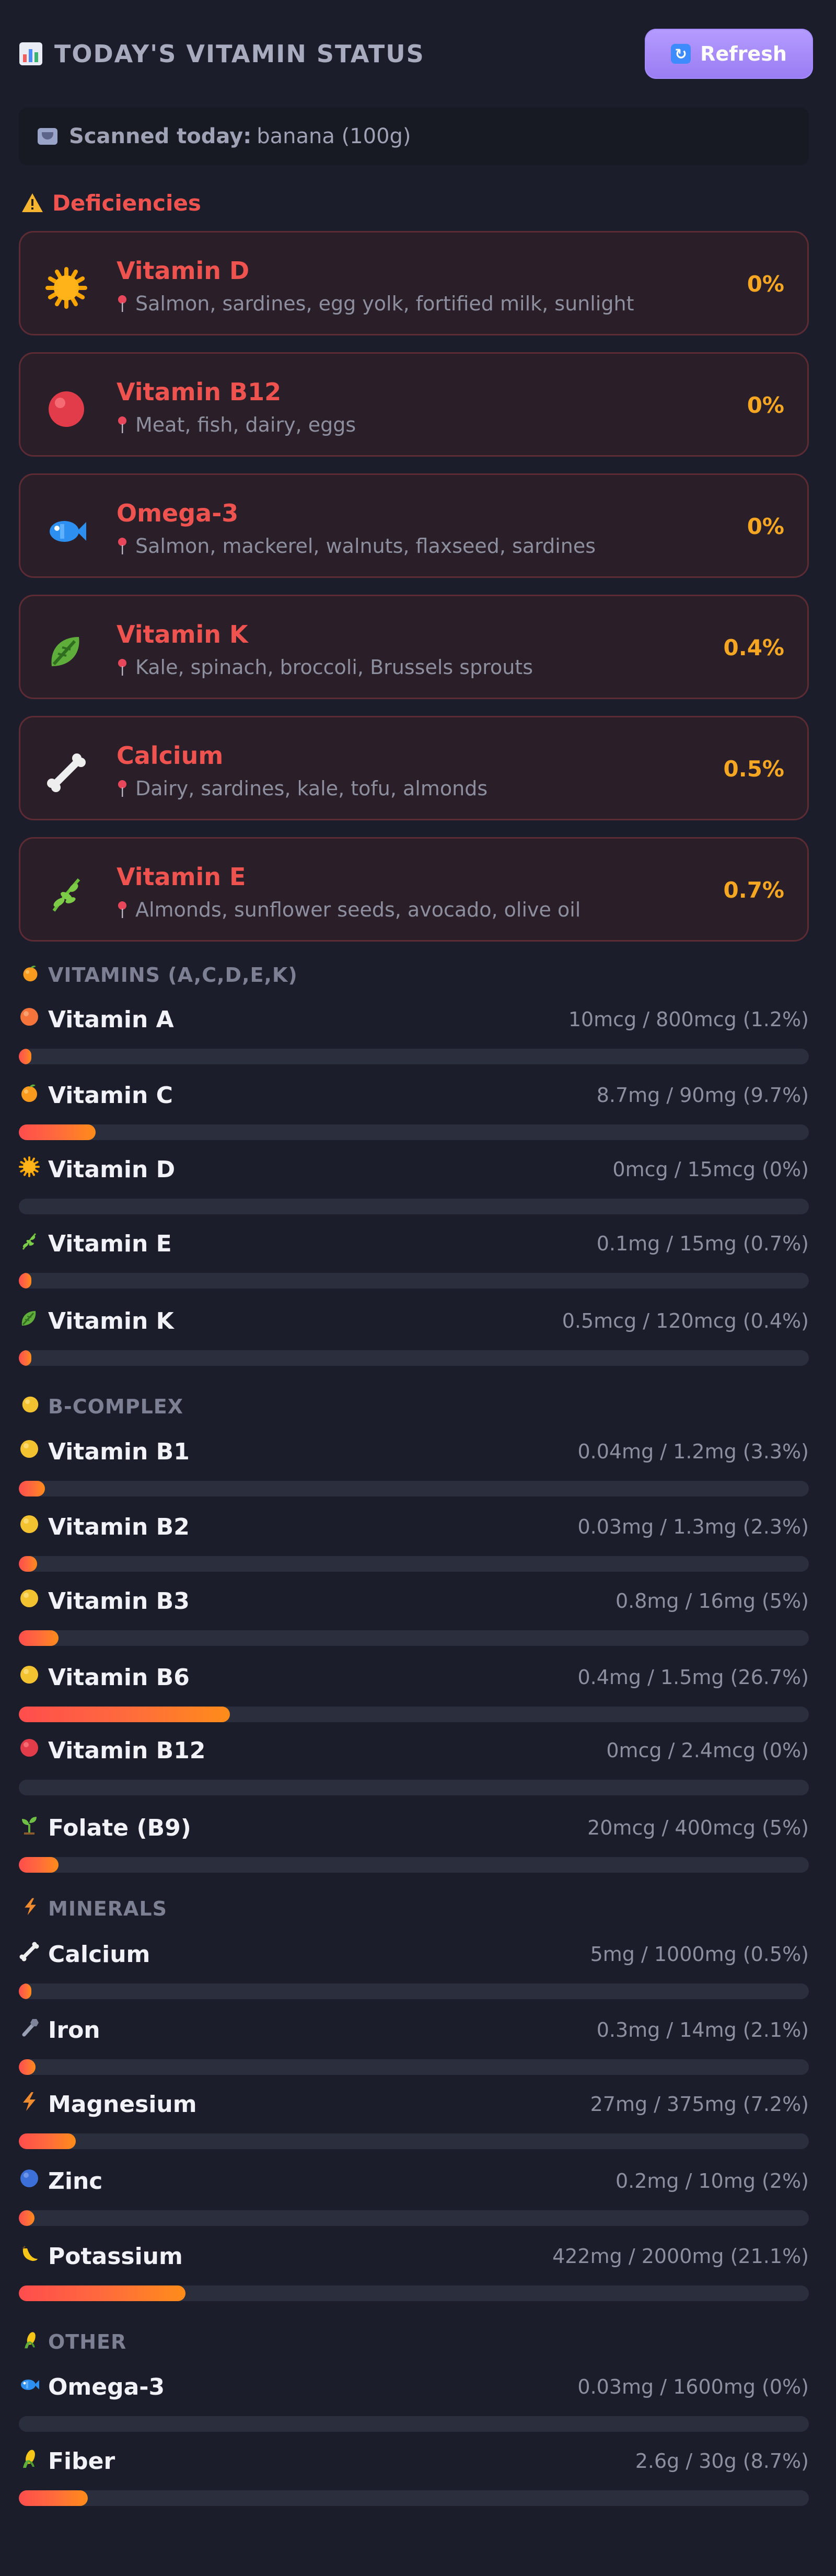  I want to click on nutrient-name: Vitamin C, so click(96, 1095).